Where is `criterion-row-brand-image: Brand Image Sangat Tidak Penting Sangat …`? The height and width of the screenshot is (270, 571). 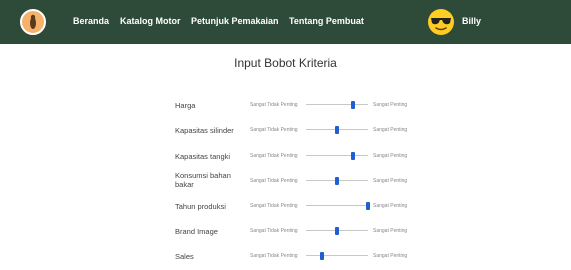 criterion-row-brand-image: Brand Image Sangat Tidak Penting Sangat … is located at coordinates (285, 235).